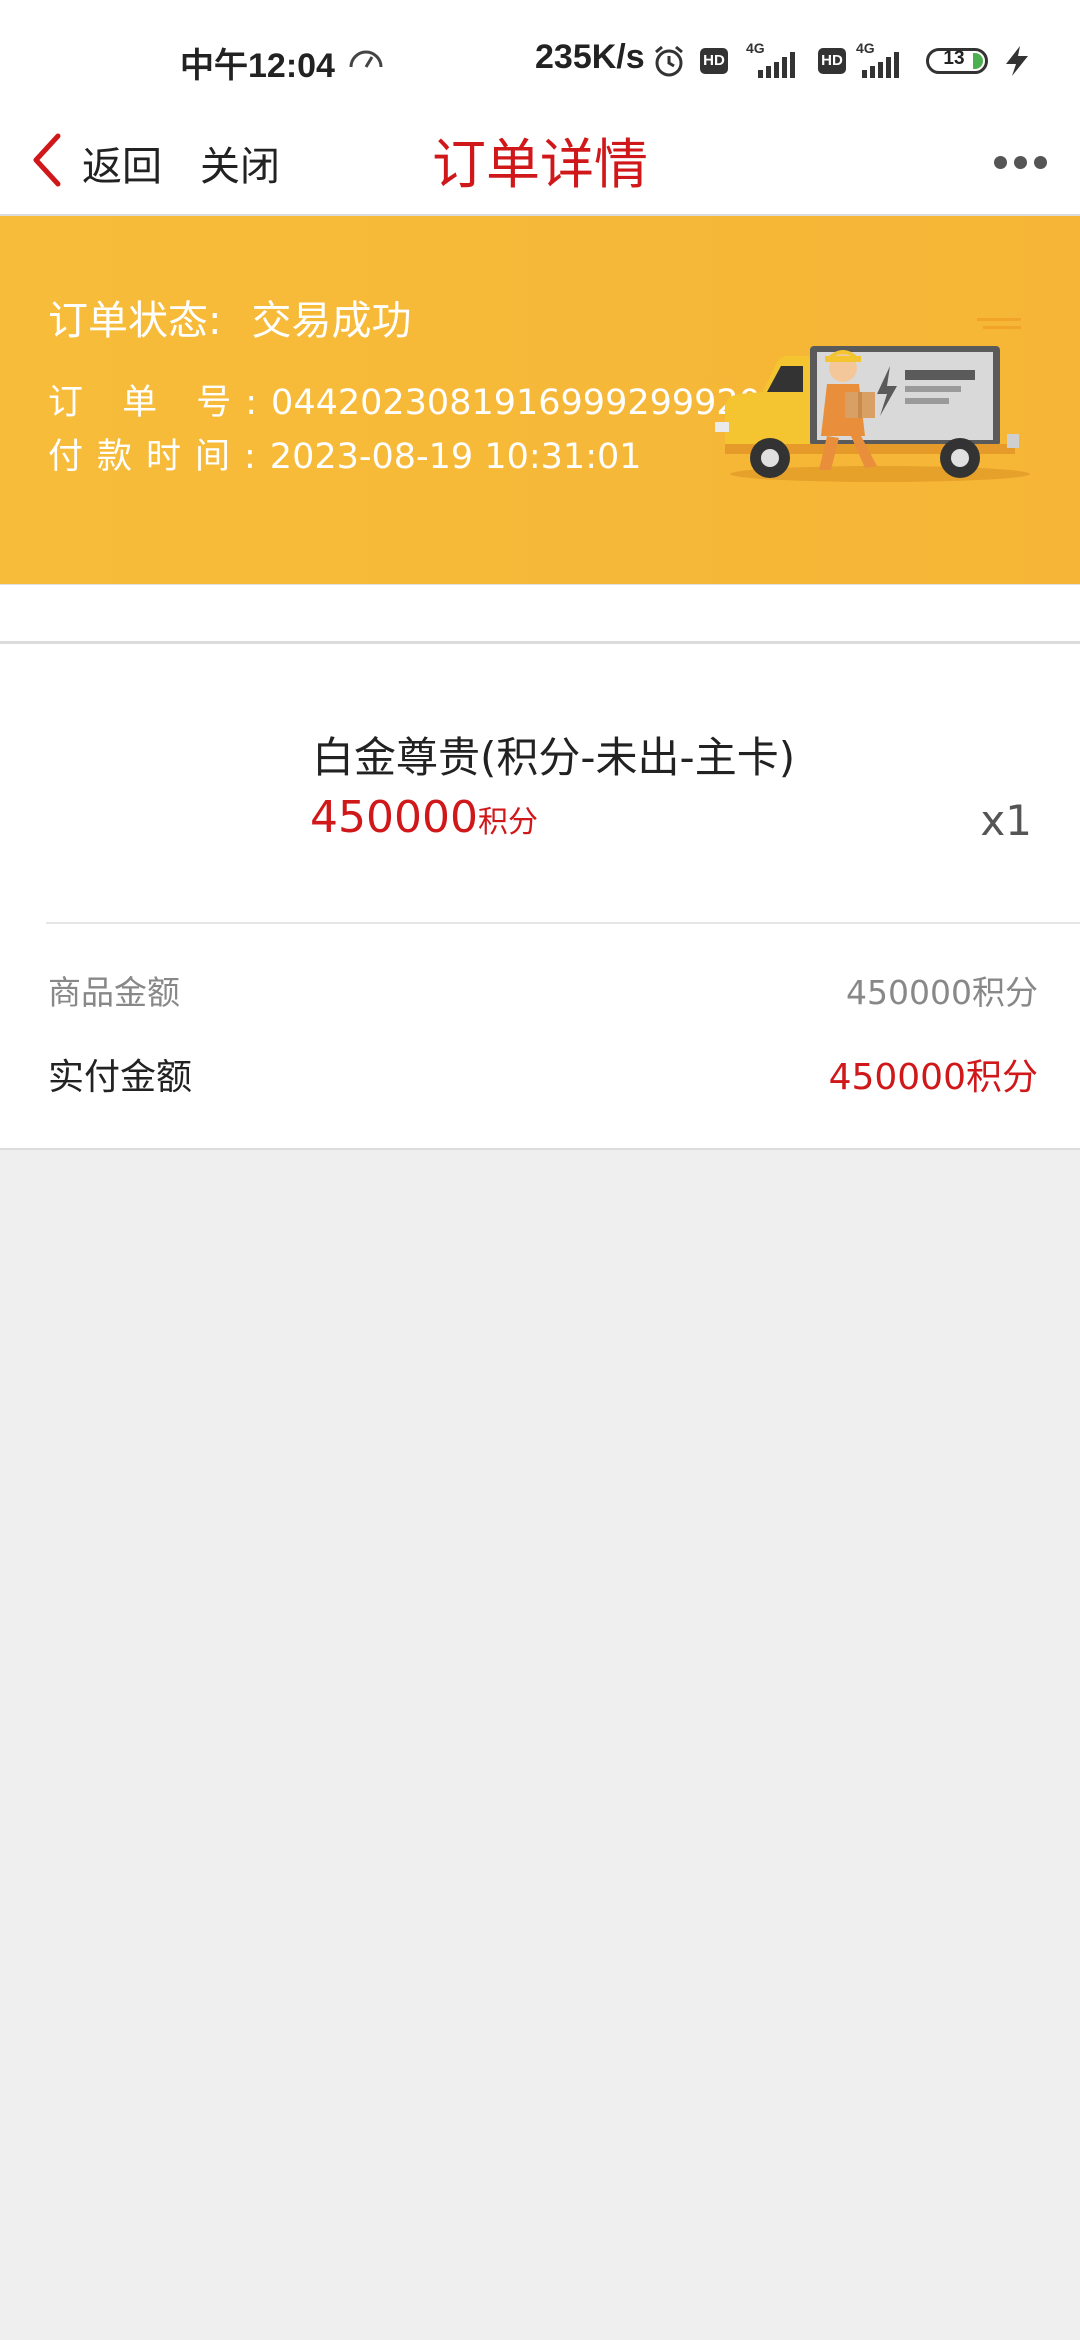  I want to click on paid-amount-value: 450000积分, so click(933, 1077).